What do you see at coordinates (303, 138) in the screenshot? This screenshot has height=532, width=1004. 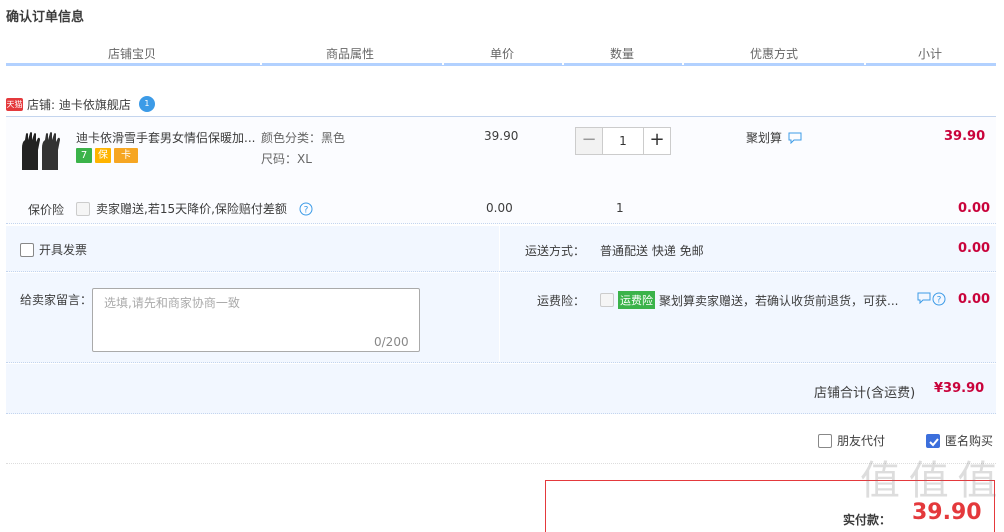 I see `attr-color: 颜色分类：黑色` at bounding box center [303, 138].